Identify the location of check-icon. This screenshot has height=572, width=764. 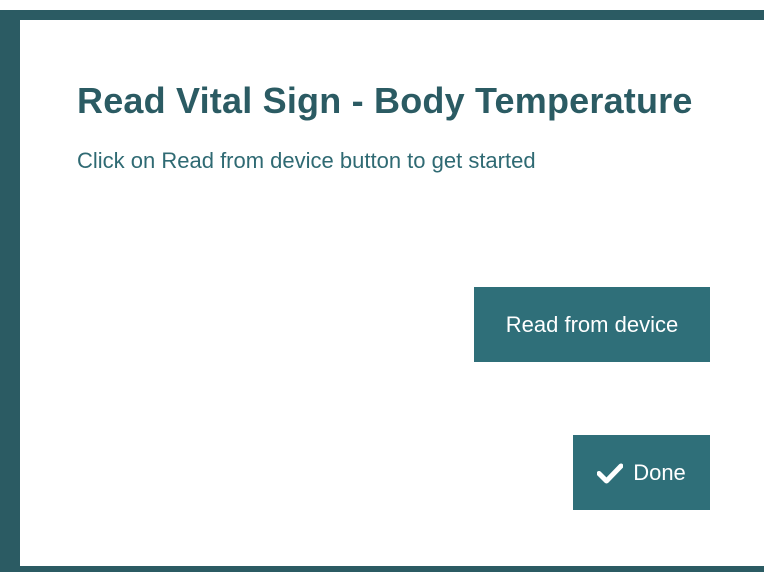
(610, 473).